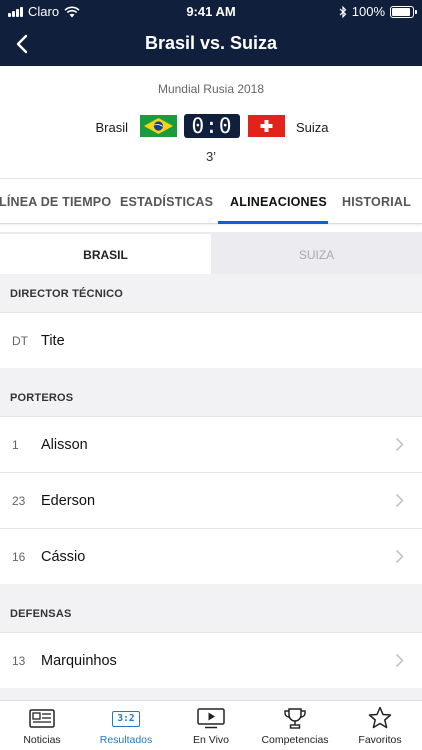  I want to click on away-team-name: Suiza, so click(312, 127).